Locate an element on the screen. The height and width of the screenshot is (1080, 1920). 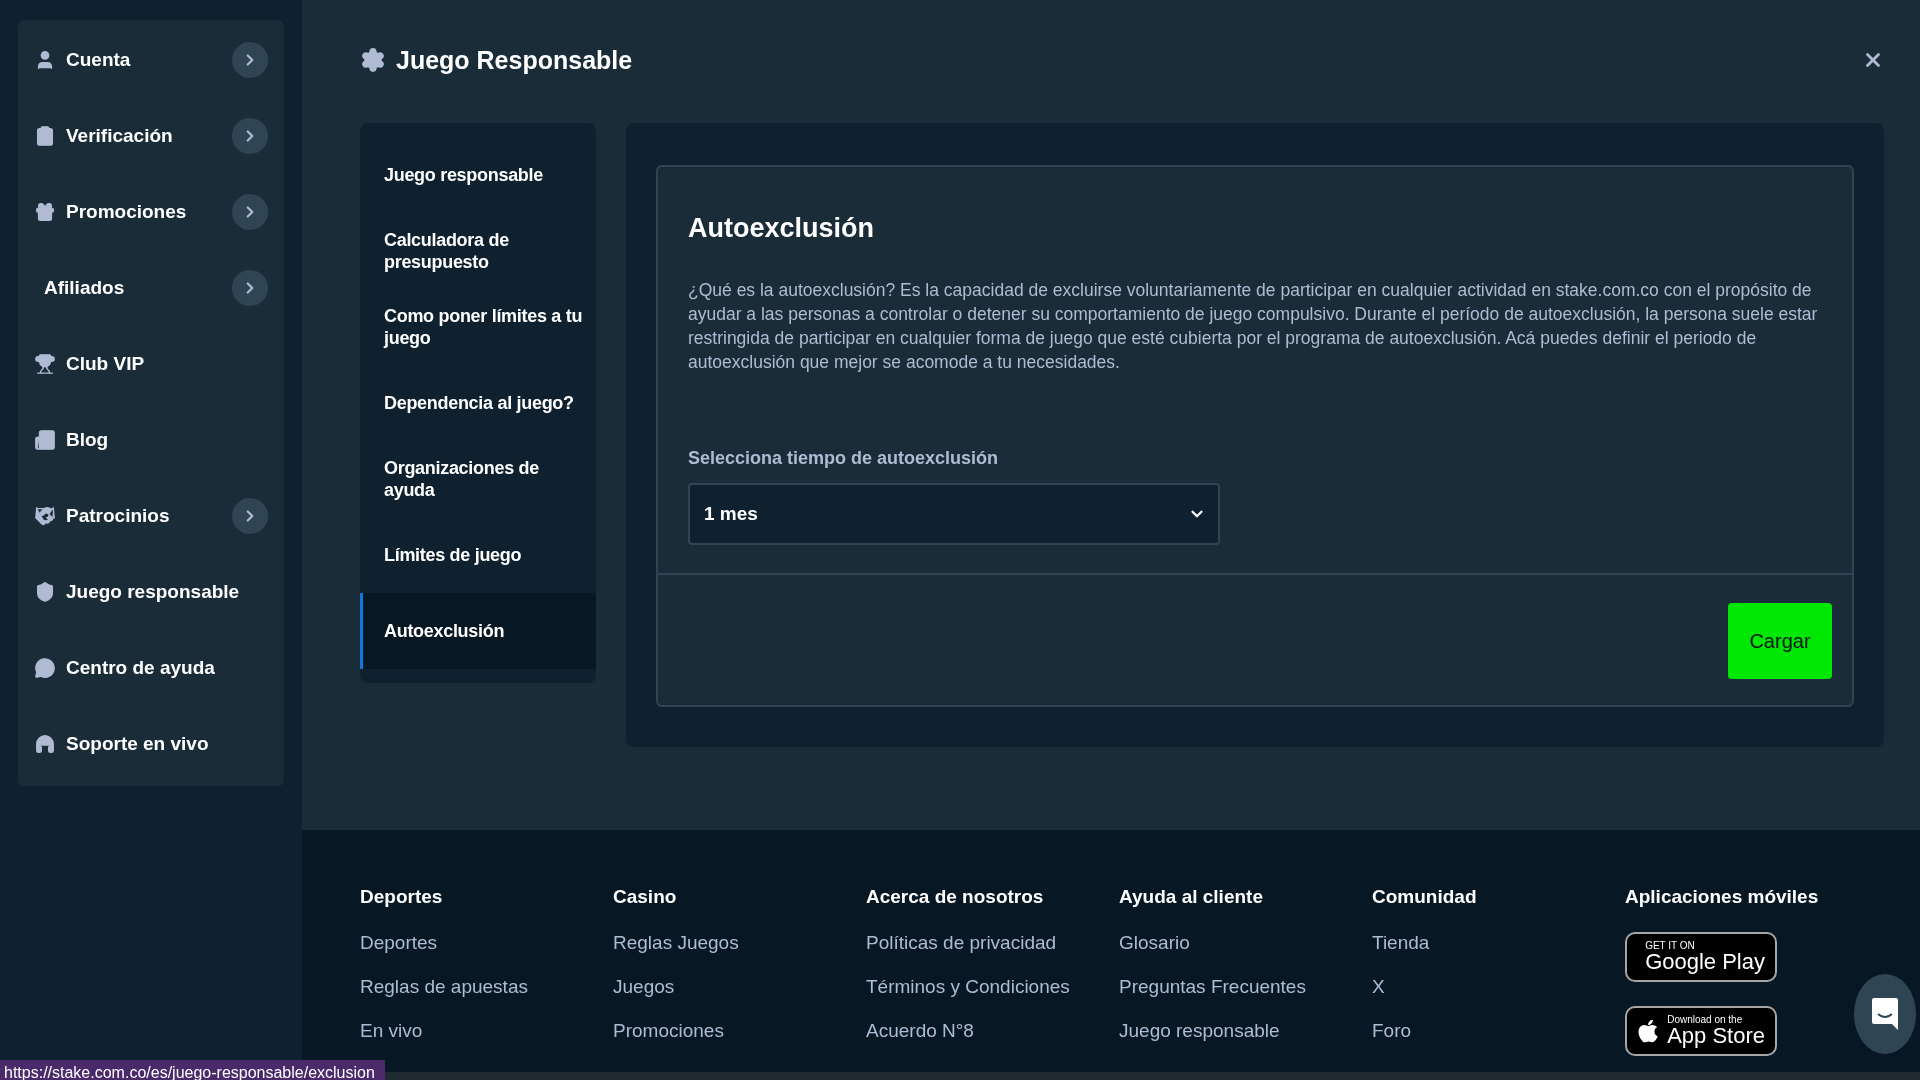
footer-heading: Deportes is located at coordinates (402, 897).